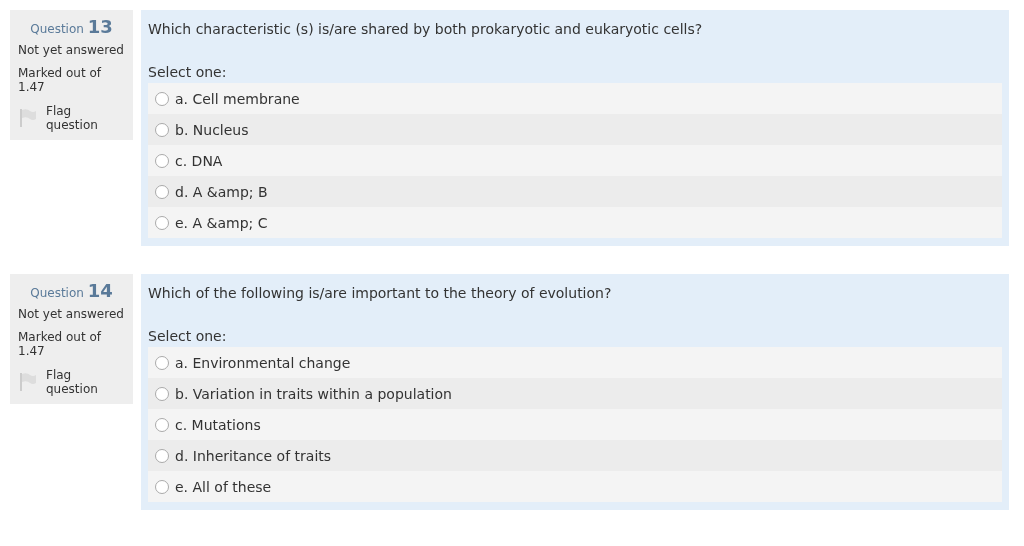  I want to click on answer-option: d. Inheritance of traits, so click(575, 455).